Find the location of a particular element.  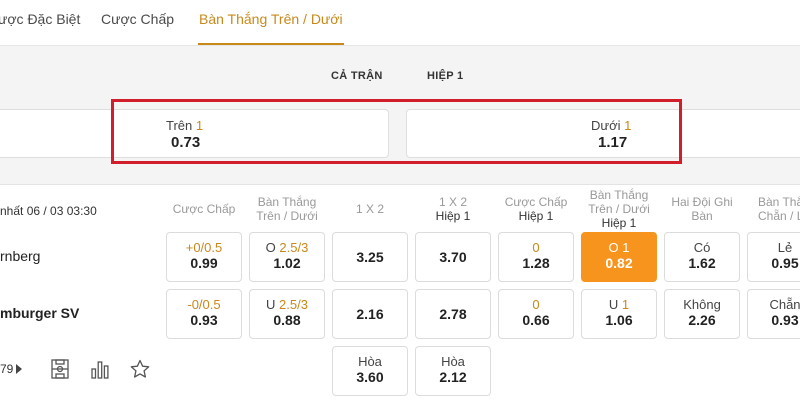

col-header-1x2-half: 1 X 2 Hiệp 1 is located at coordinates (453, 209).